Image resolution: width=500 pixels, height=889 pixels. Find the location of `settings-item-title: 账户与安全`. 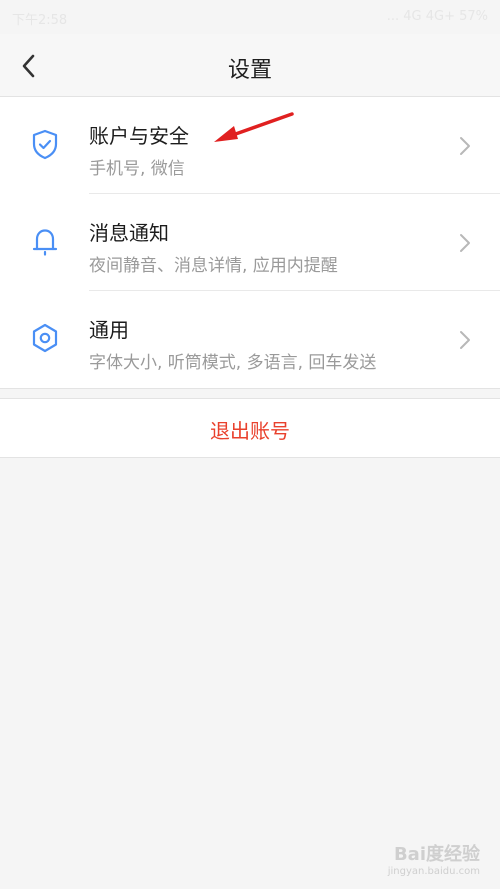

settings-item-title: 账户与安全 is located at coordinates (139, 136).